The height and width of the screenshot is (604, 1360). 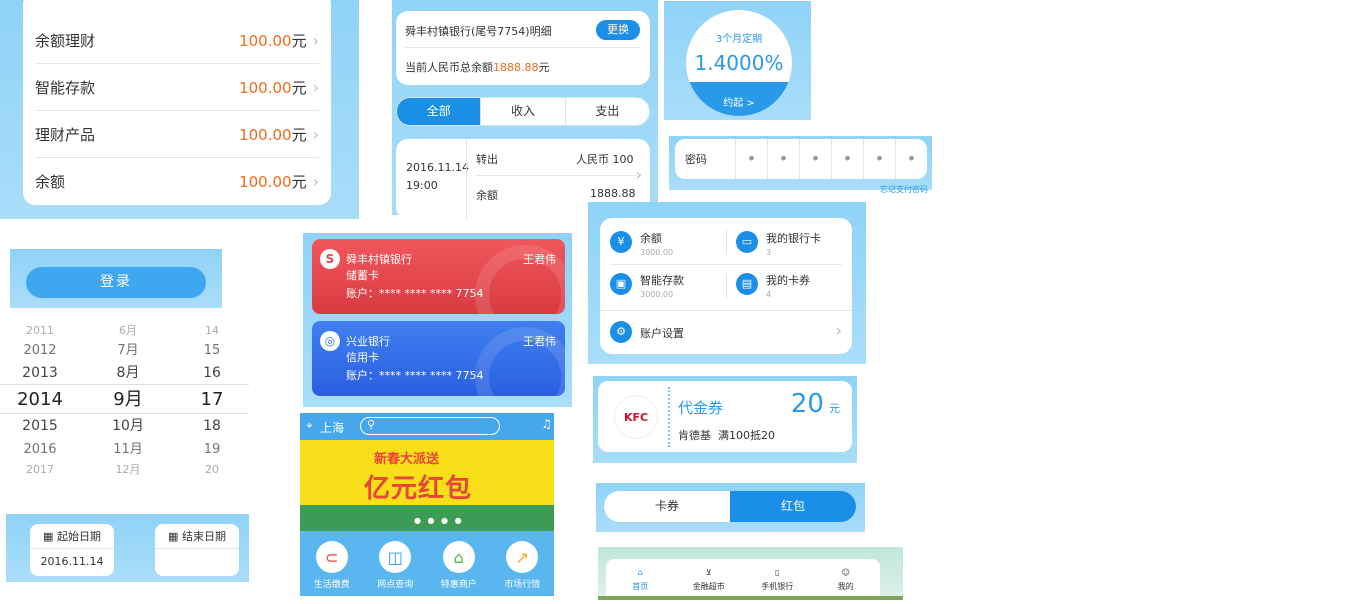 What do you see at coordinates (807, 404) in the screenshot?
I see `coupon-value: 20` at bounding box center [807, 404].